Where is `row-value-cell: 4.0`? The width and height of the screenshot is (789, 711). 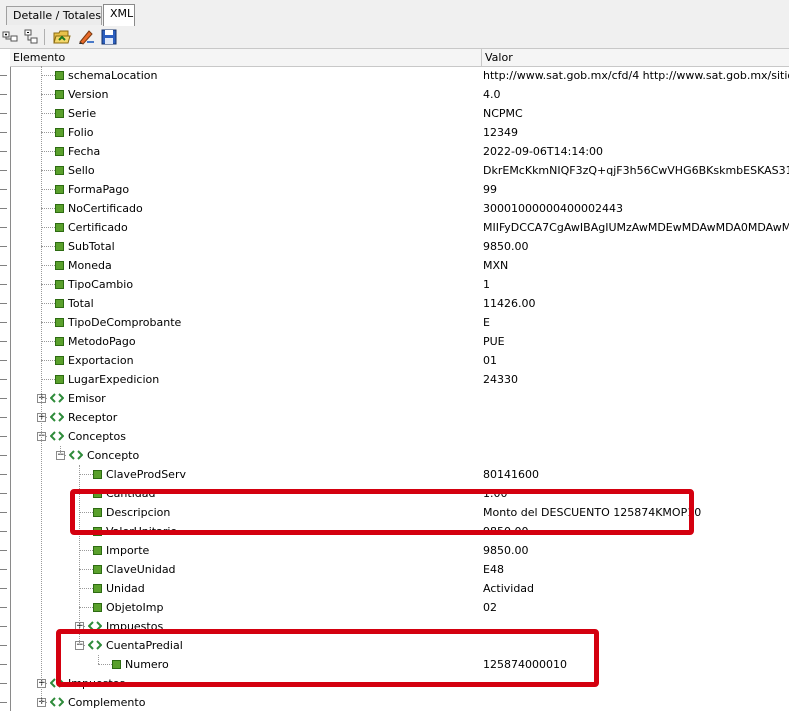
row-value-cell: 4.0 is located at coordinates (492, 94).